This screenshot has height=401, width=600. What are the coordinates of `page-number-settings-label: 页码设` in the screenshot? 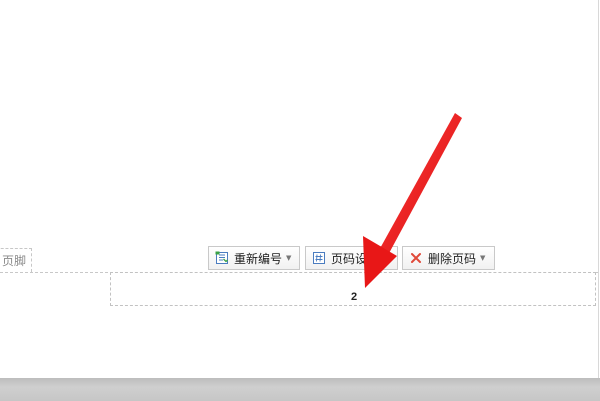 It's located at (349, 258).